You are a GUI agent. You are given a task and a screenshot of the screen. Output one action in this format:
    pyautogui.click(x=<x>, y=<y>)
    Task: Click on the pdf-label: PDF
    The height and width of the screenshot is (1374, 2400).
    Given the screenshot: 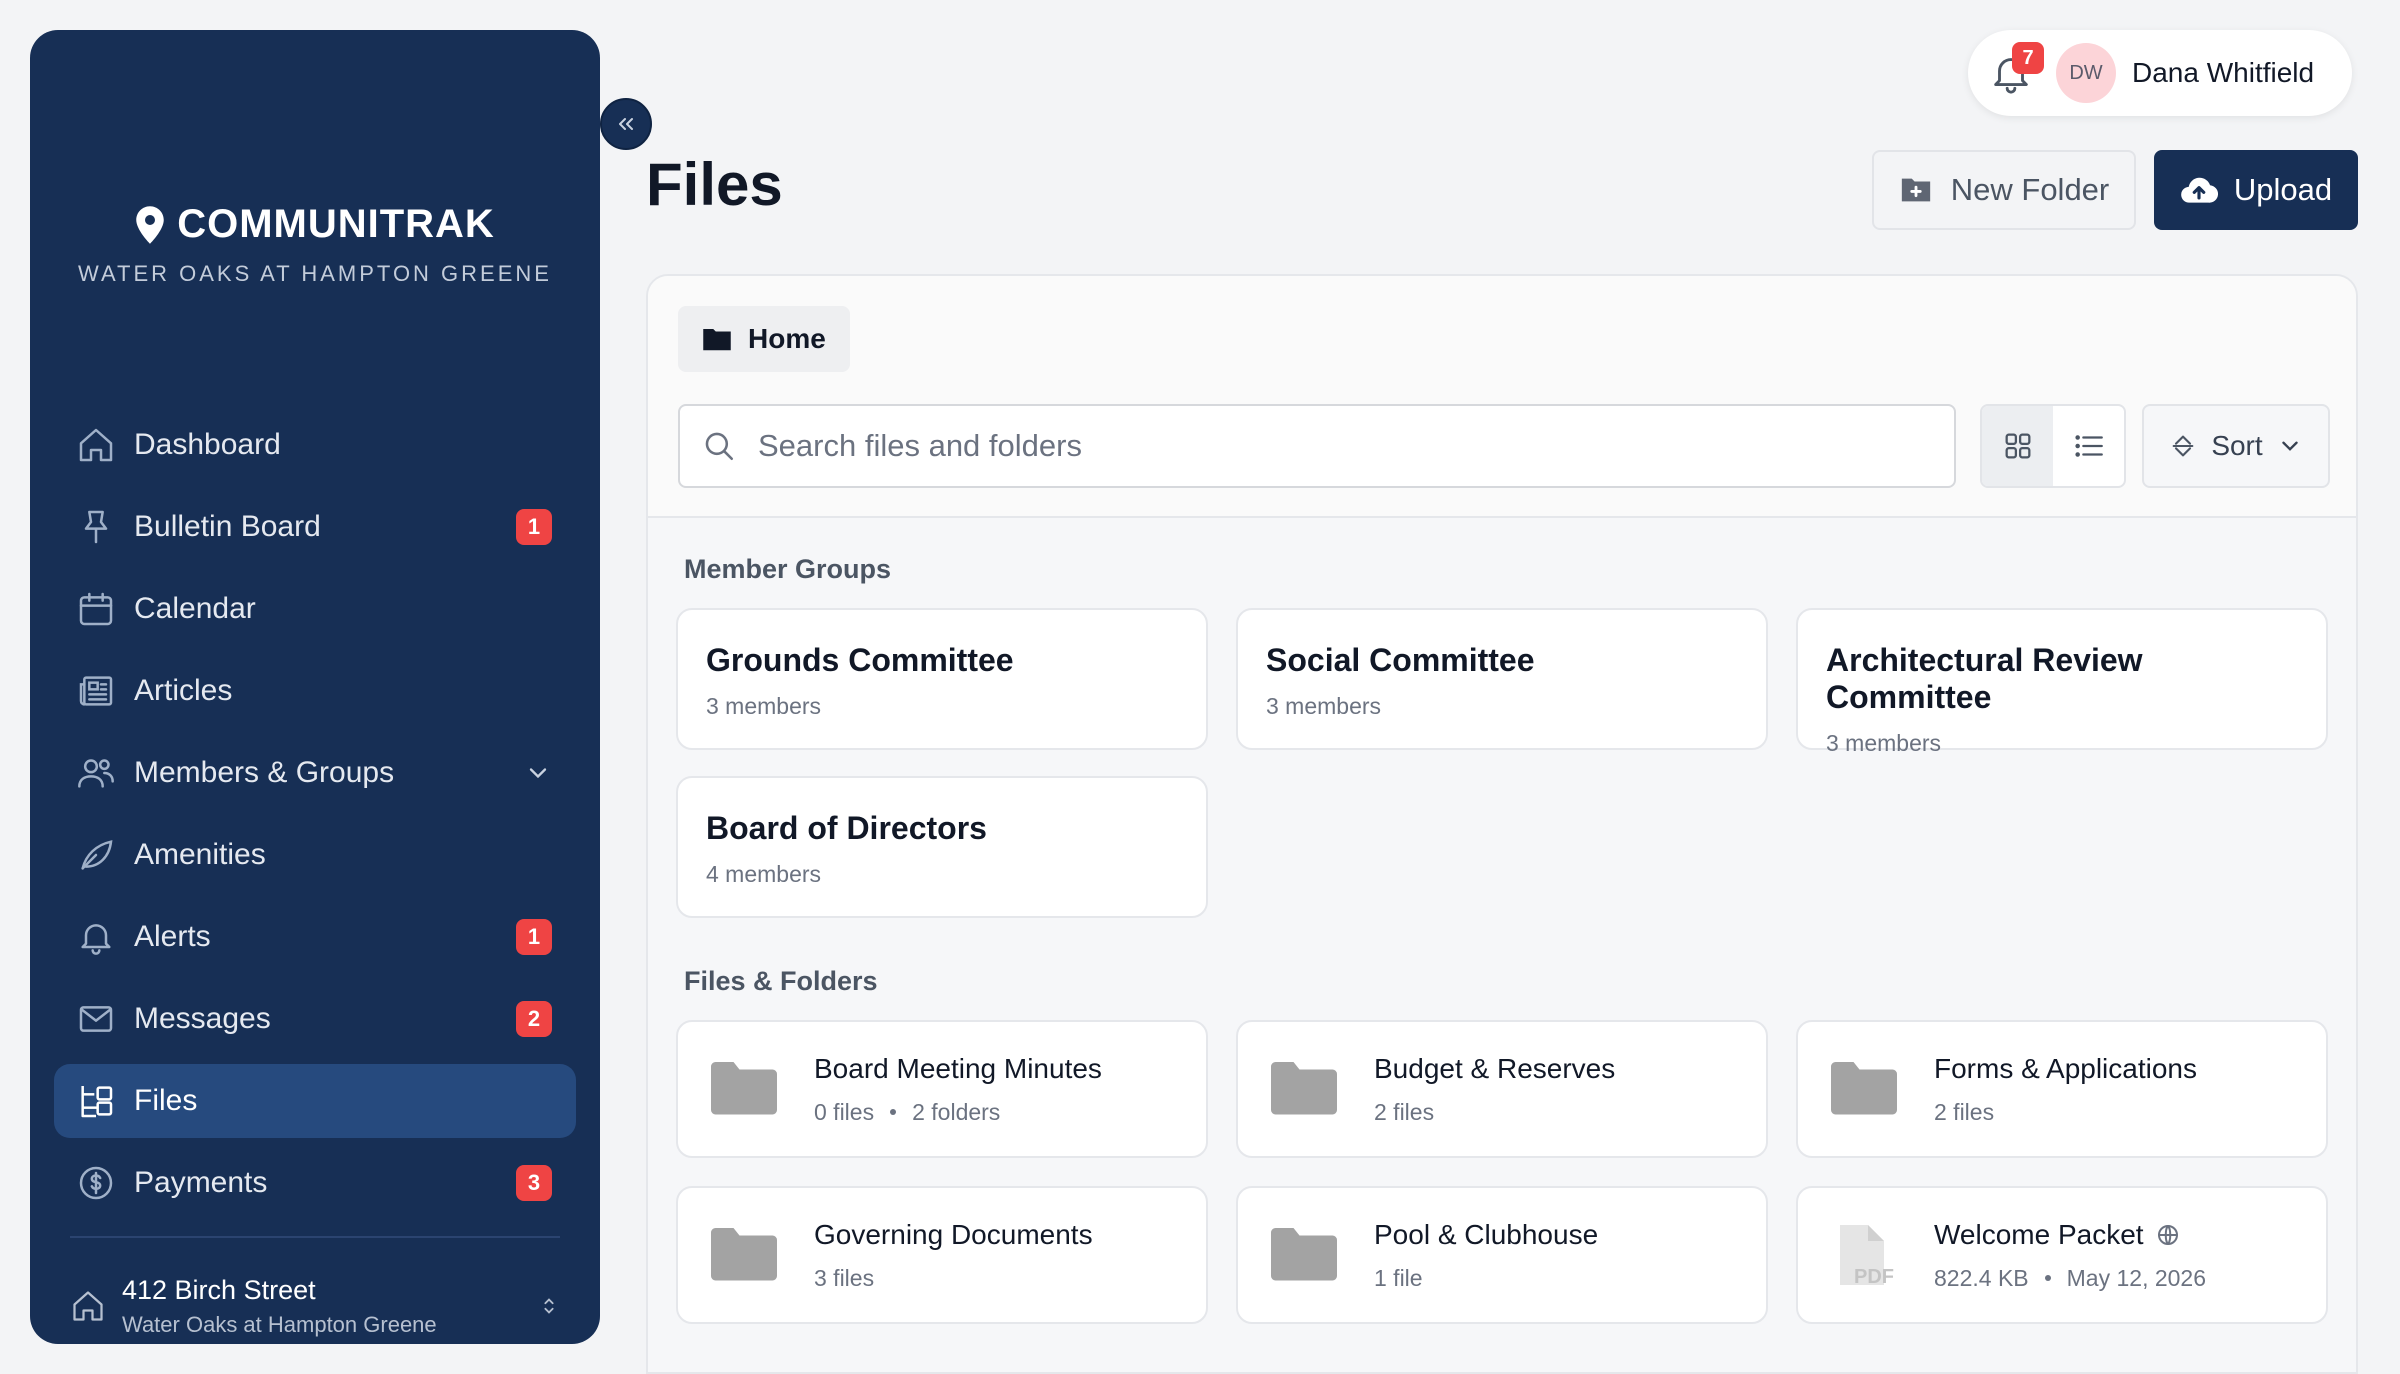 What is the action you would take?
    pyautogui.click(x=1874, y=1276)
    